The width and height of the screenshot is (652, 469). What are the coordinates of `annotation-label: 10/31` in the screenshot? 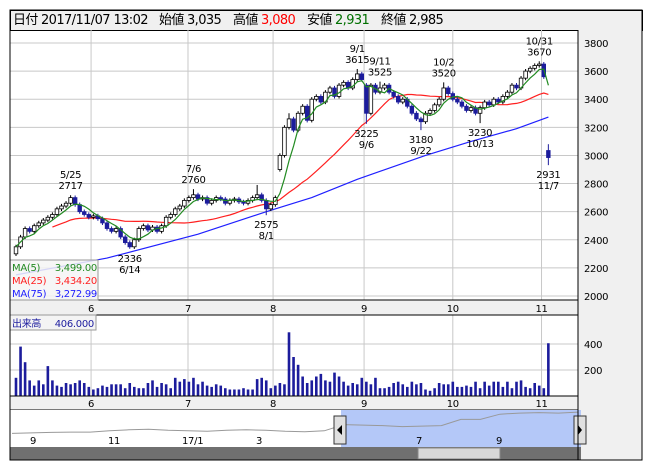 It's located at (539, 41).